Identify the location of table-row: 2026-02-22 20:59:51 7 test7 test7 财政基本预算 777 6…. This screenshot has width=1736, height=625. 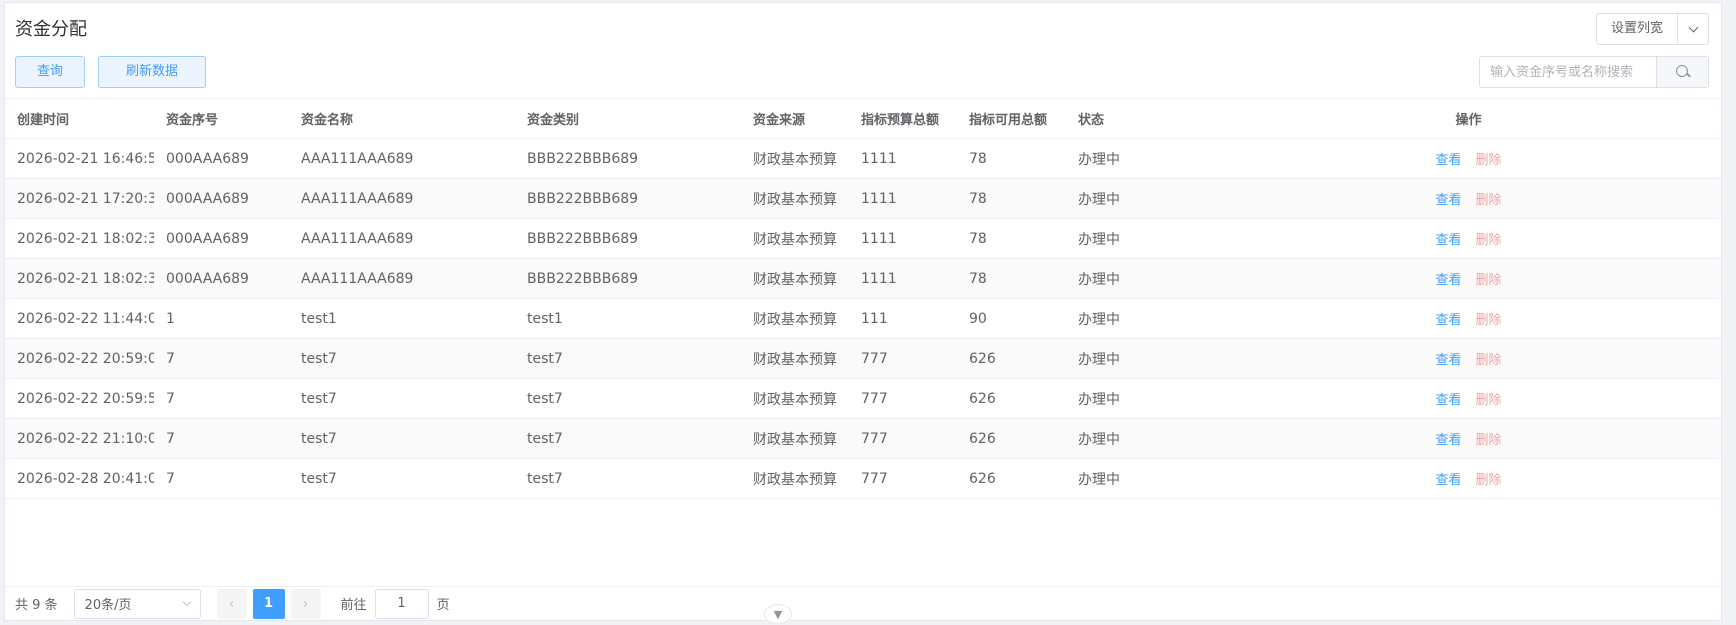
(863, 398).